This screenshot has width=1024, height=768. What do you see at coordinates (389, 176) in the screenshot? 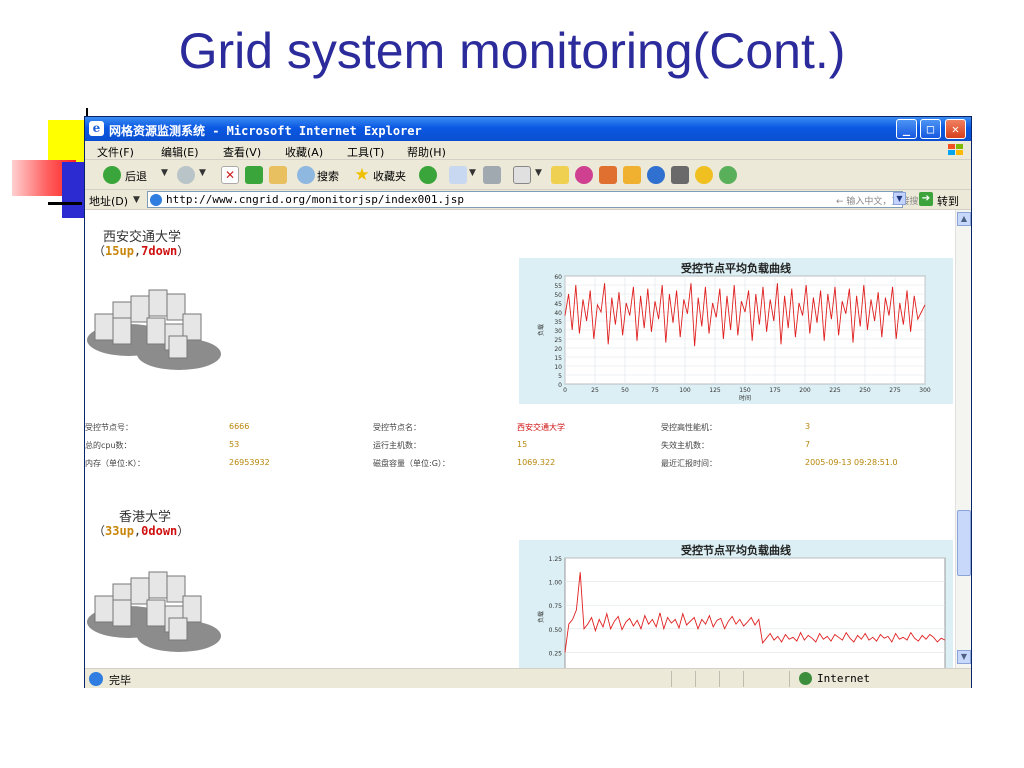
I see `favorites-button: 收藏夹` at bounding box center [389, 176].